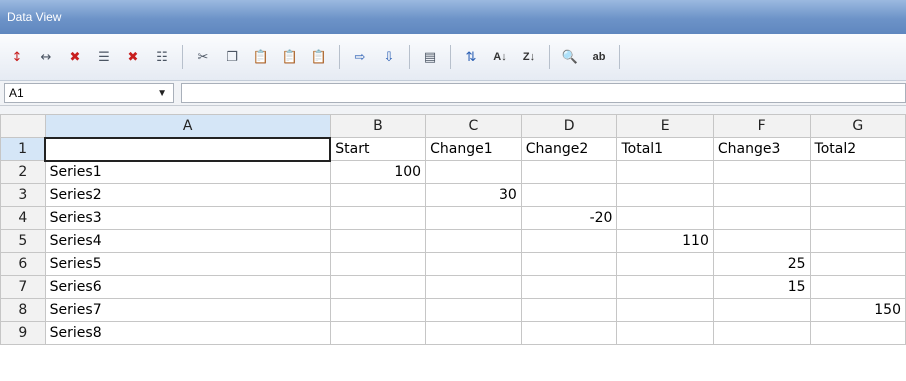 The image size is (906, 381). Describe the element at coordinates (23, 195) in the screenshot. I see `row-header: 3` at that location.